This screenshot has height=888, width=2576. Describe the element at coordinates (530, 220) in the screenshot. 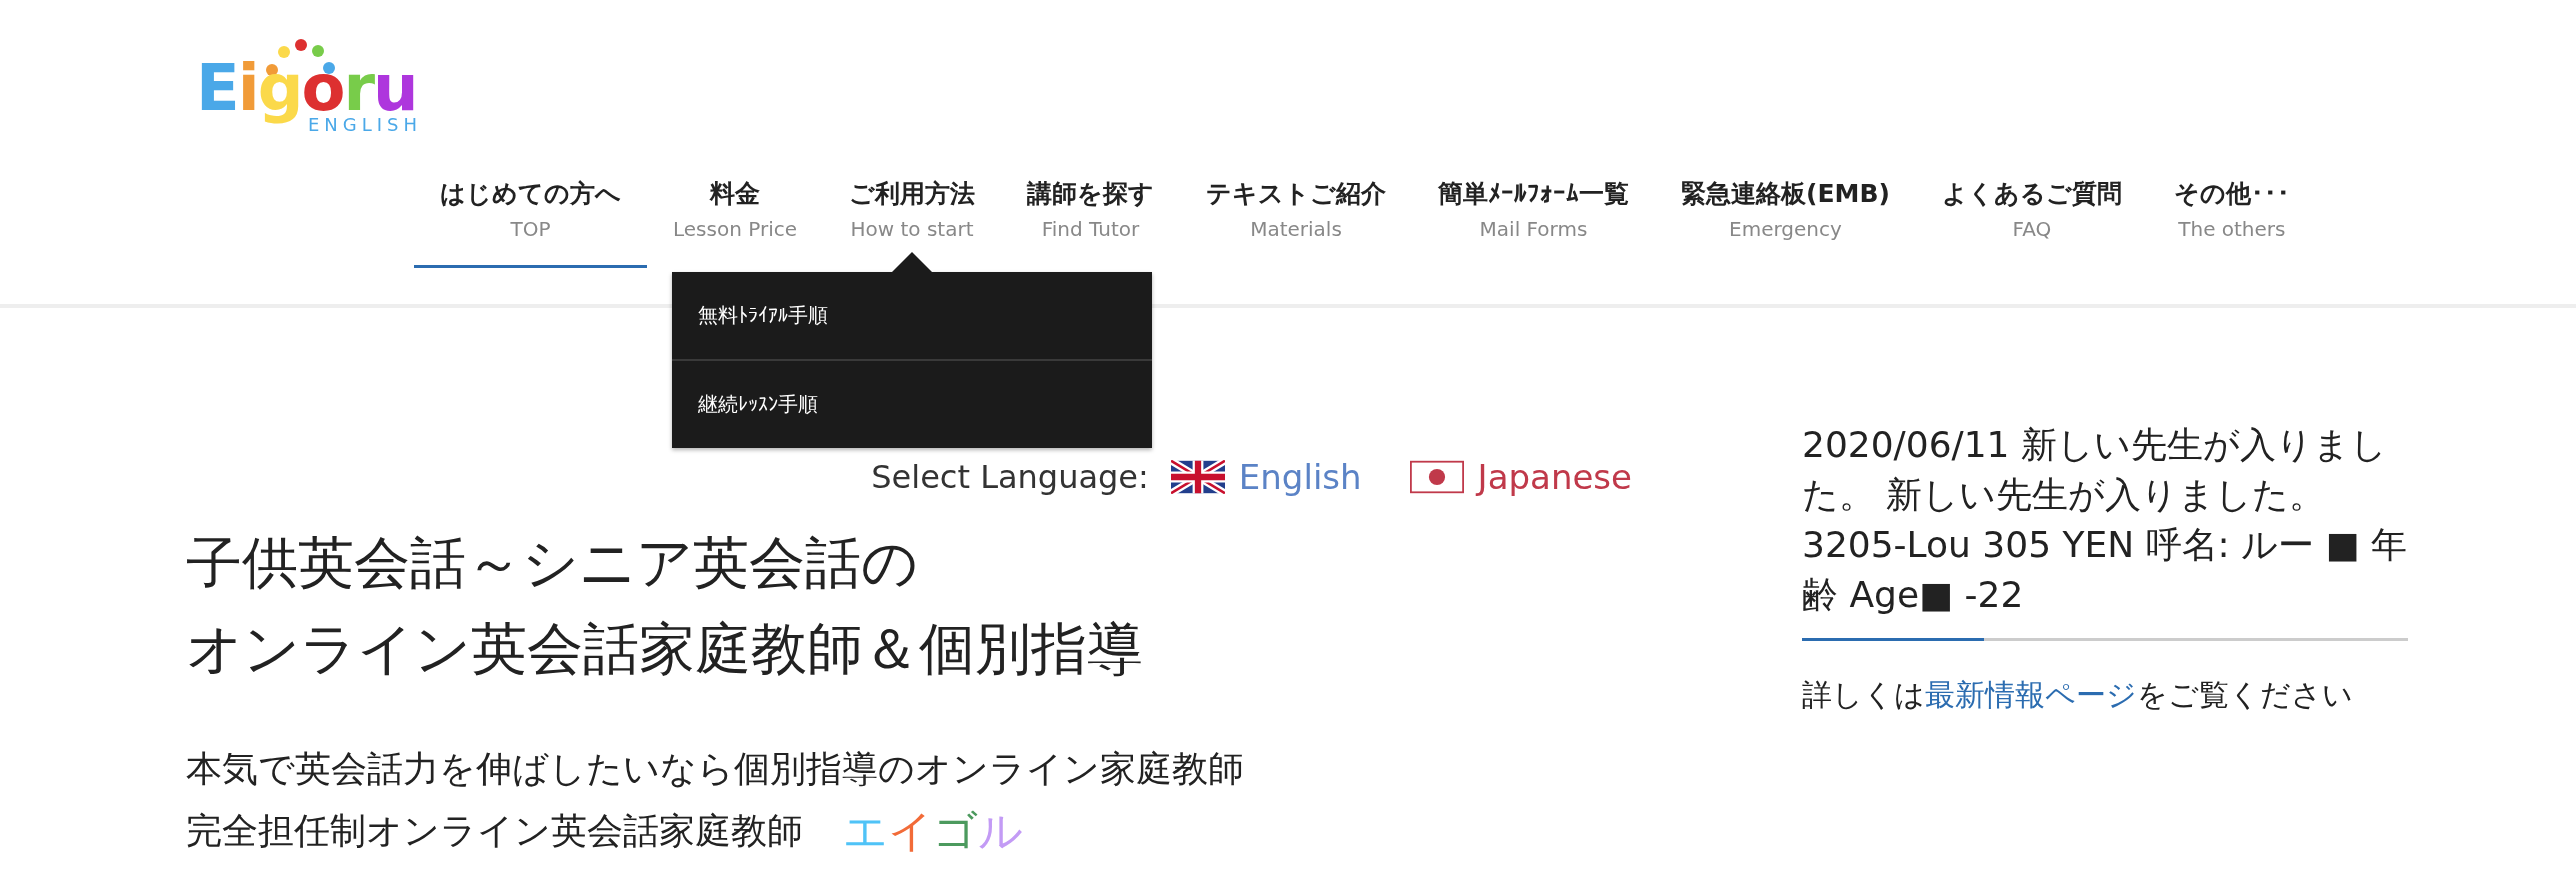

I see `nav-item: はじめての方へ TOP` at that location.